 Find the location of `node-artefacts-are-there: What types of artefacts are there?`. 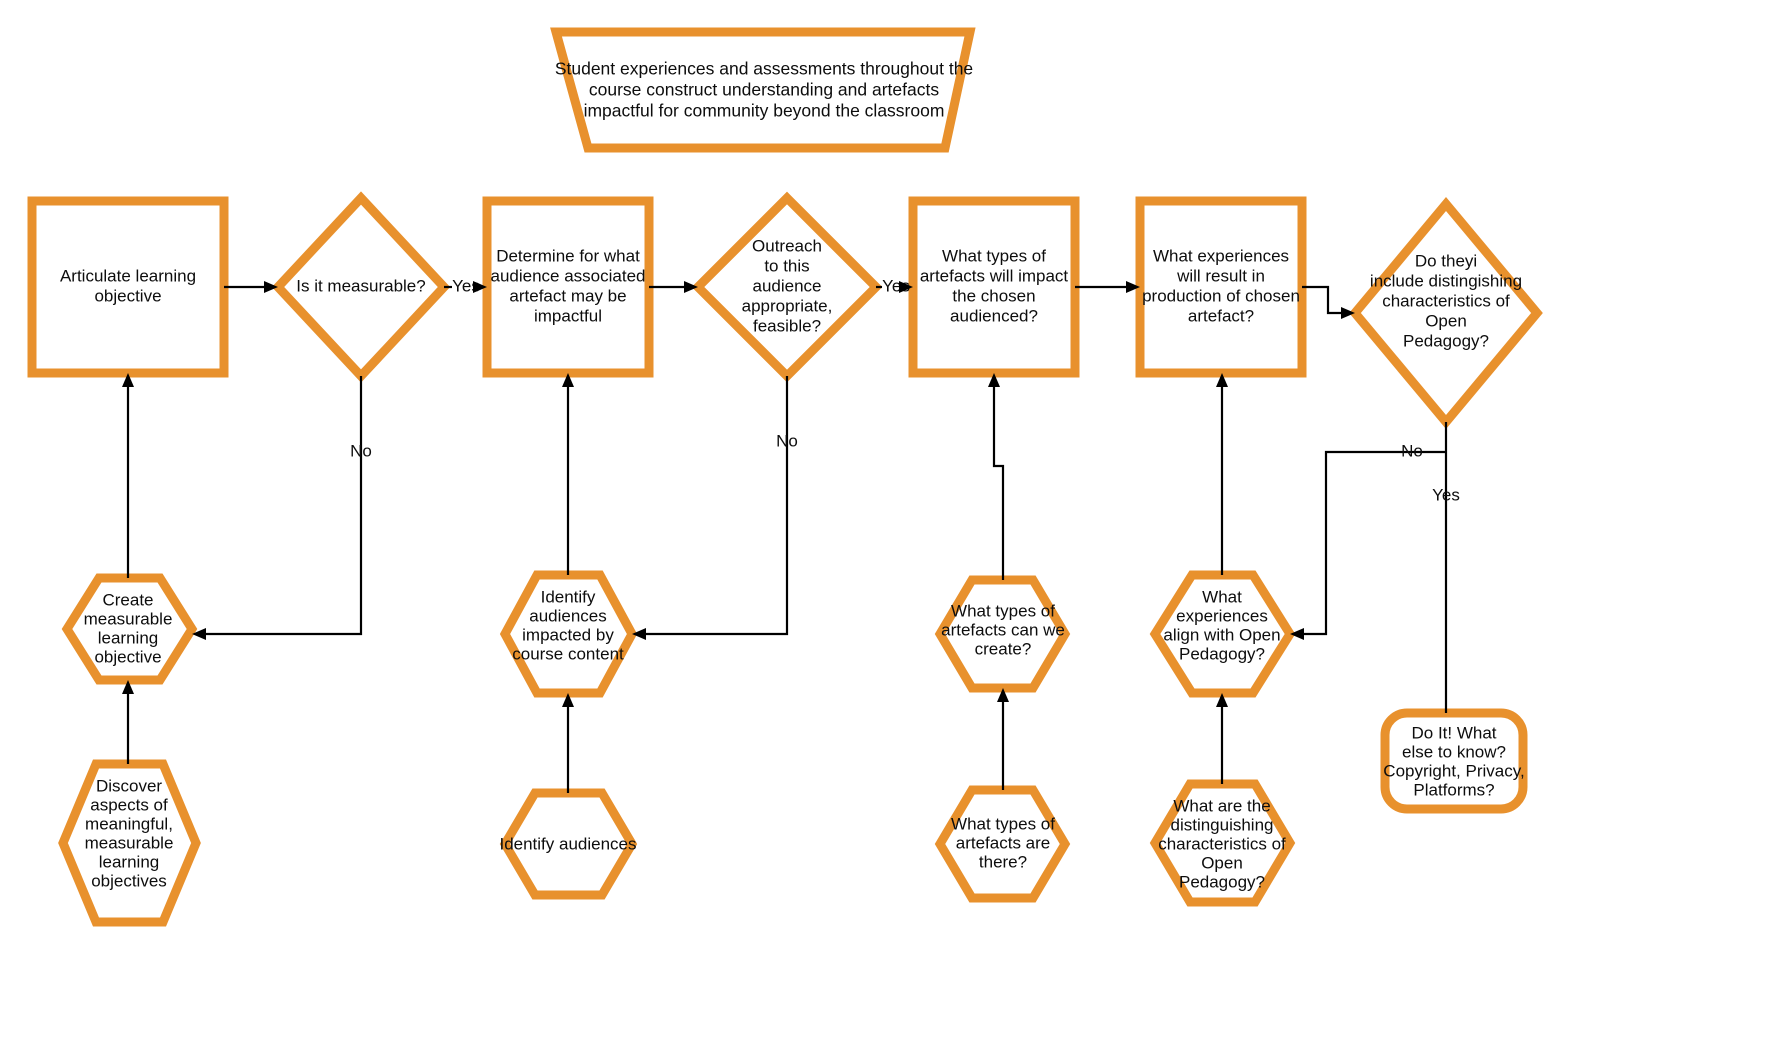

node-artefacts-are-there: What types of artefacts are there? is located at coordinates (1002, 844).